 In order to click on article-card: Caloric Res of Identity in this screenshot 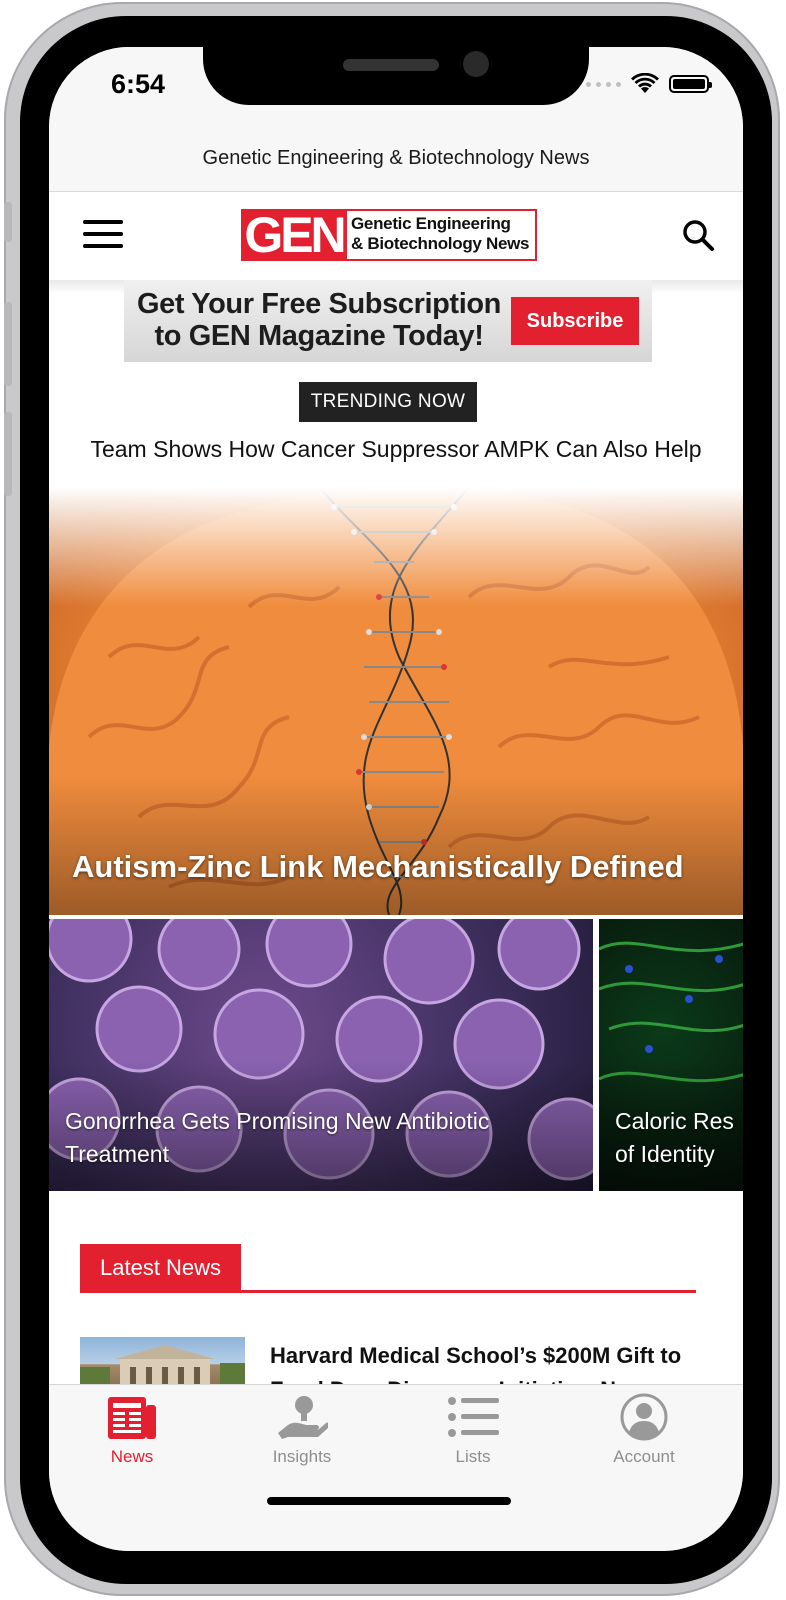, I will do `click(671, 1055)`.